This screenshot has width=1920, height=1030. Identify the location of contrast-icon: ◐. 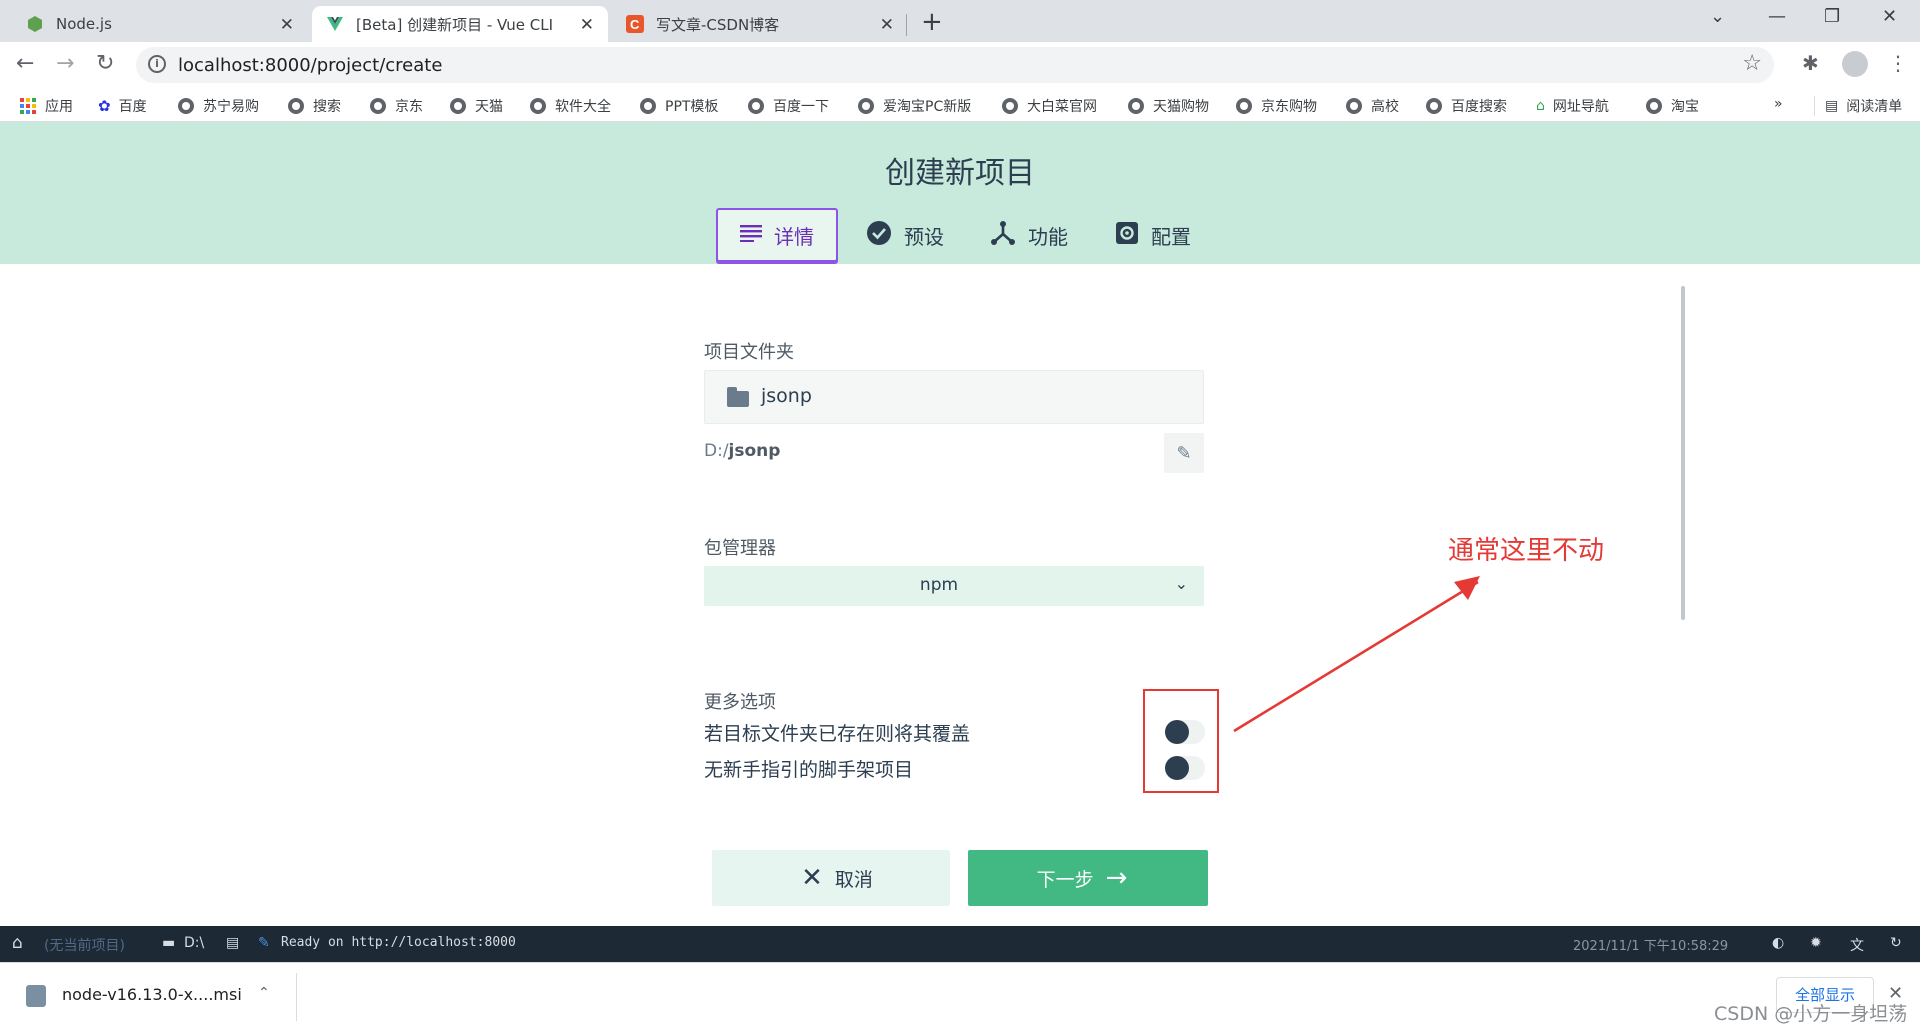
(1778, 943).